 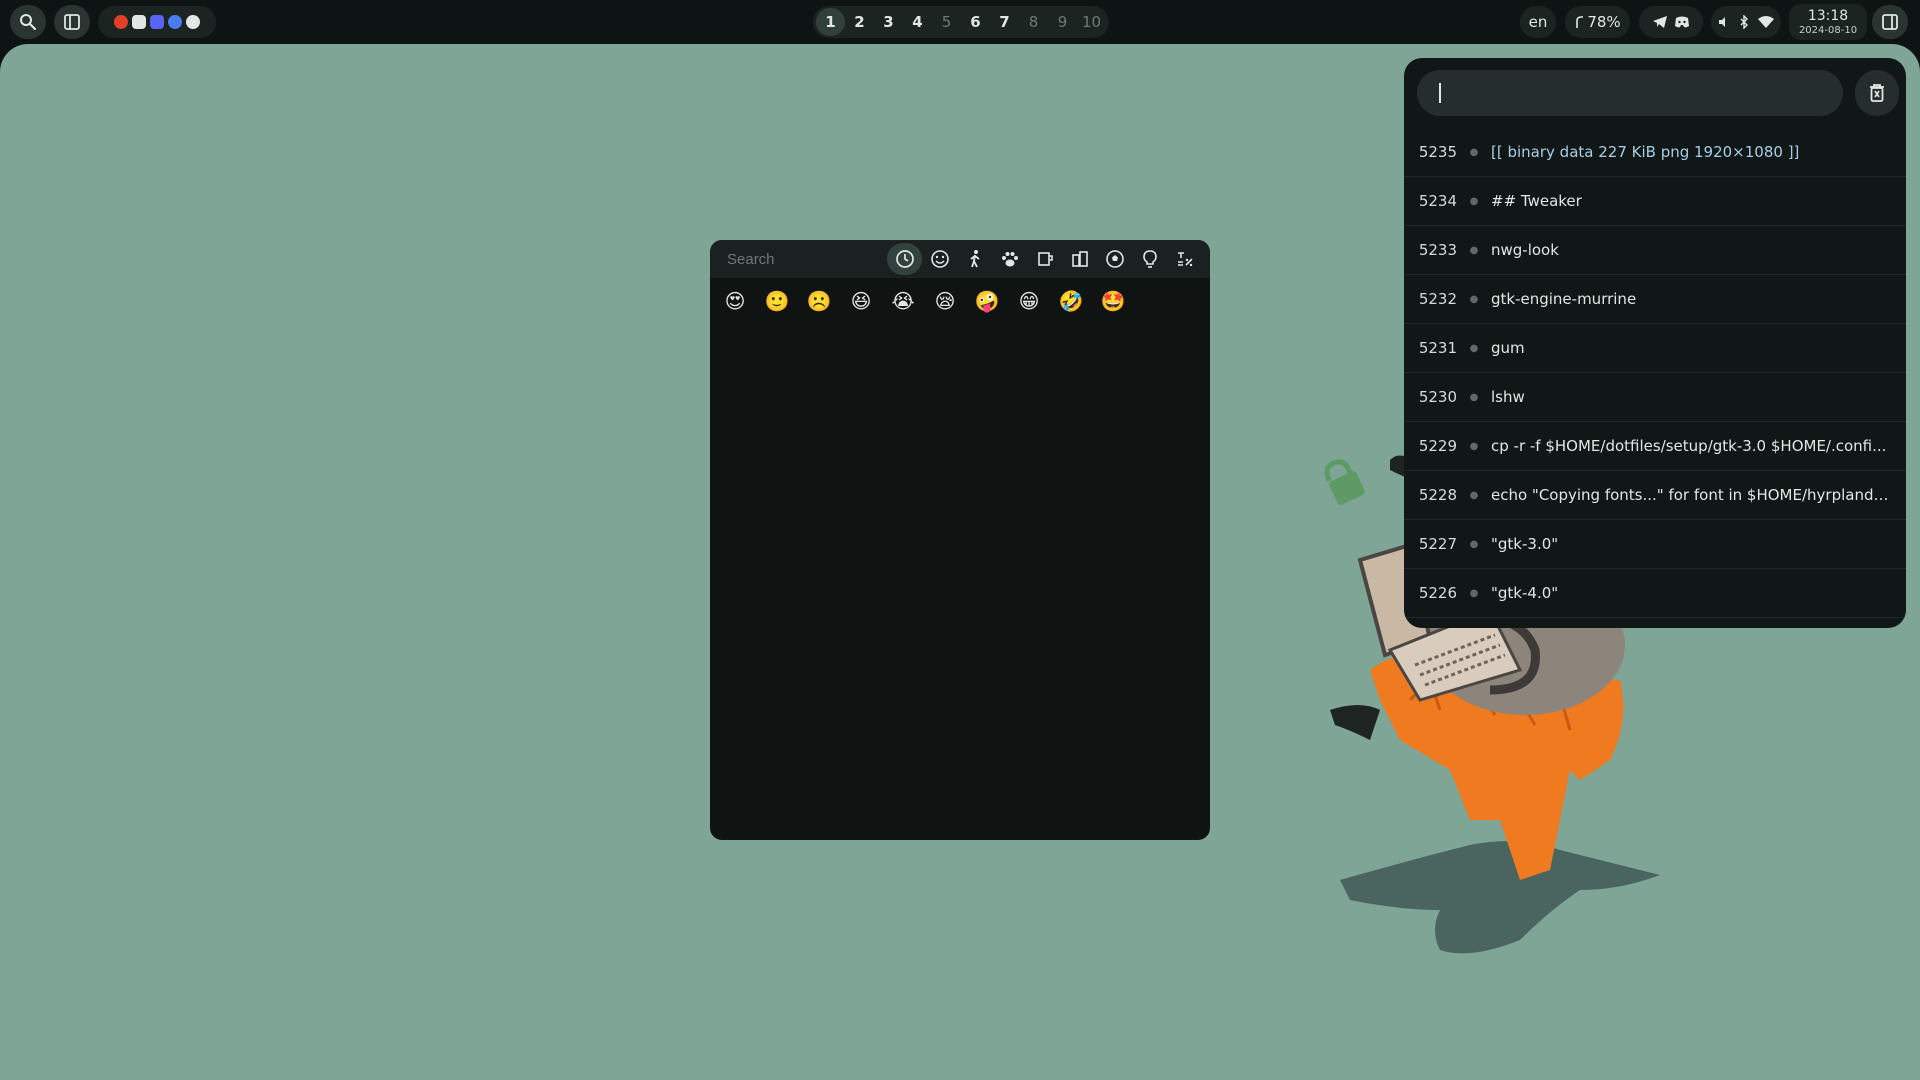 What do you see at coordinates (1828, 16) in the screenshot?
I see `clock-time: 13:18` at bounding box center [1828, 16].